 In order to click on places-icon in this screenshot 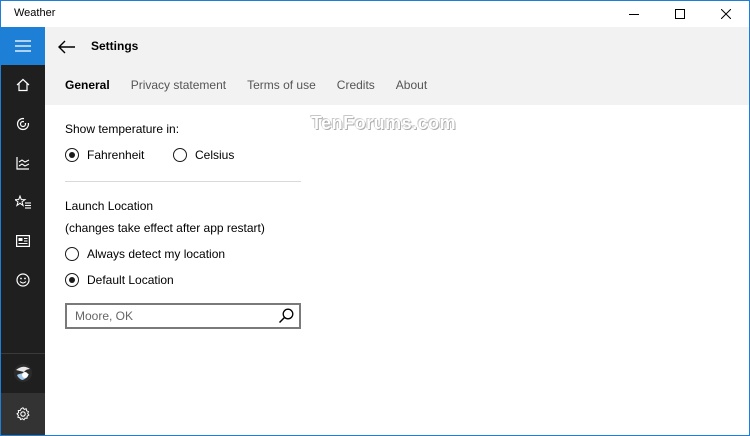, I will do `click(23, 202)`.